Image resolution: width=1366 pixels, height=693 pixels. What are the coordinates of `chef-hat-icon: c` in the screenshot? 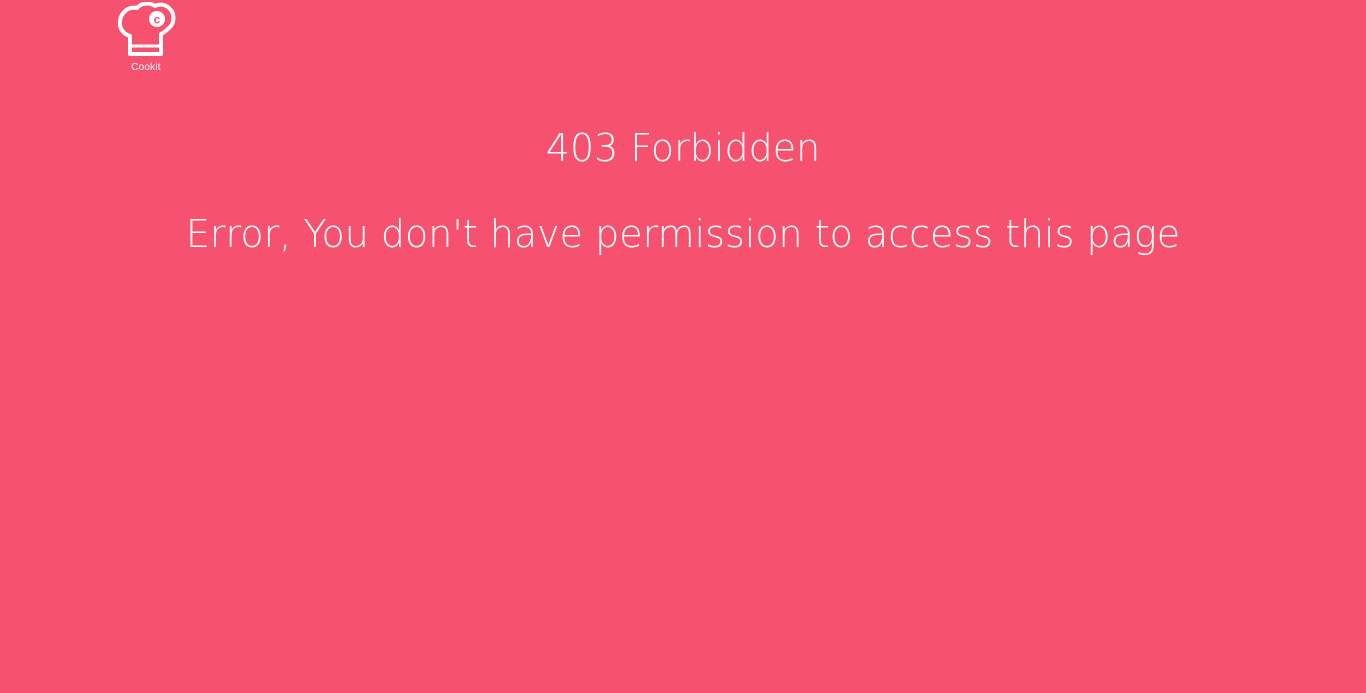 It's located at (146, 31).